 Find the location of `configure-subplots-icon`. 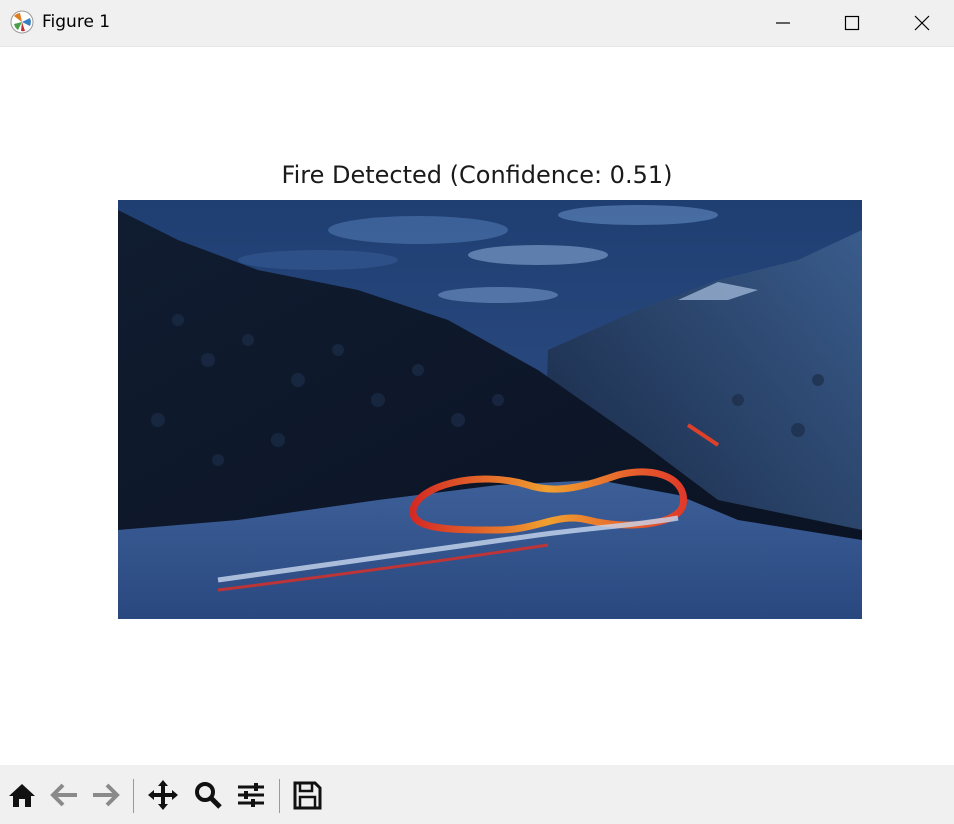

configure-subplots-icon is located at coordinates (251, 795).